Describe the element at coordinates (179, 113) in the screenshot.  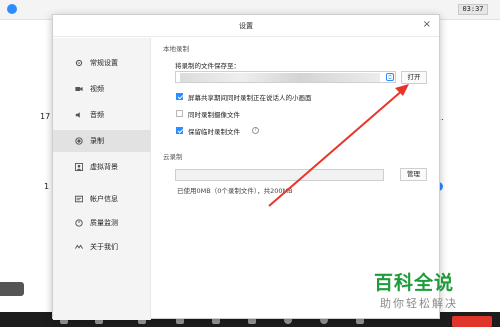
I see `record-camera-checkbox` at that location.